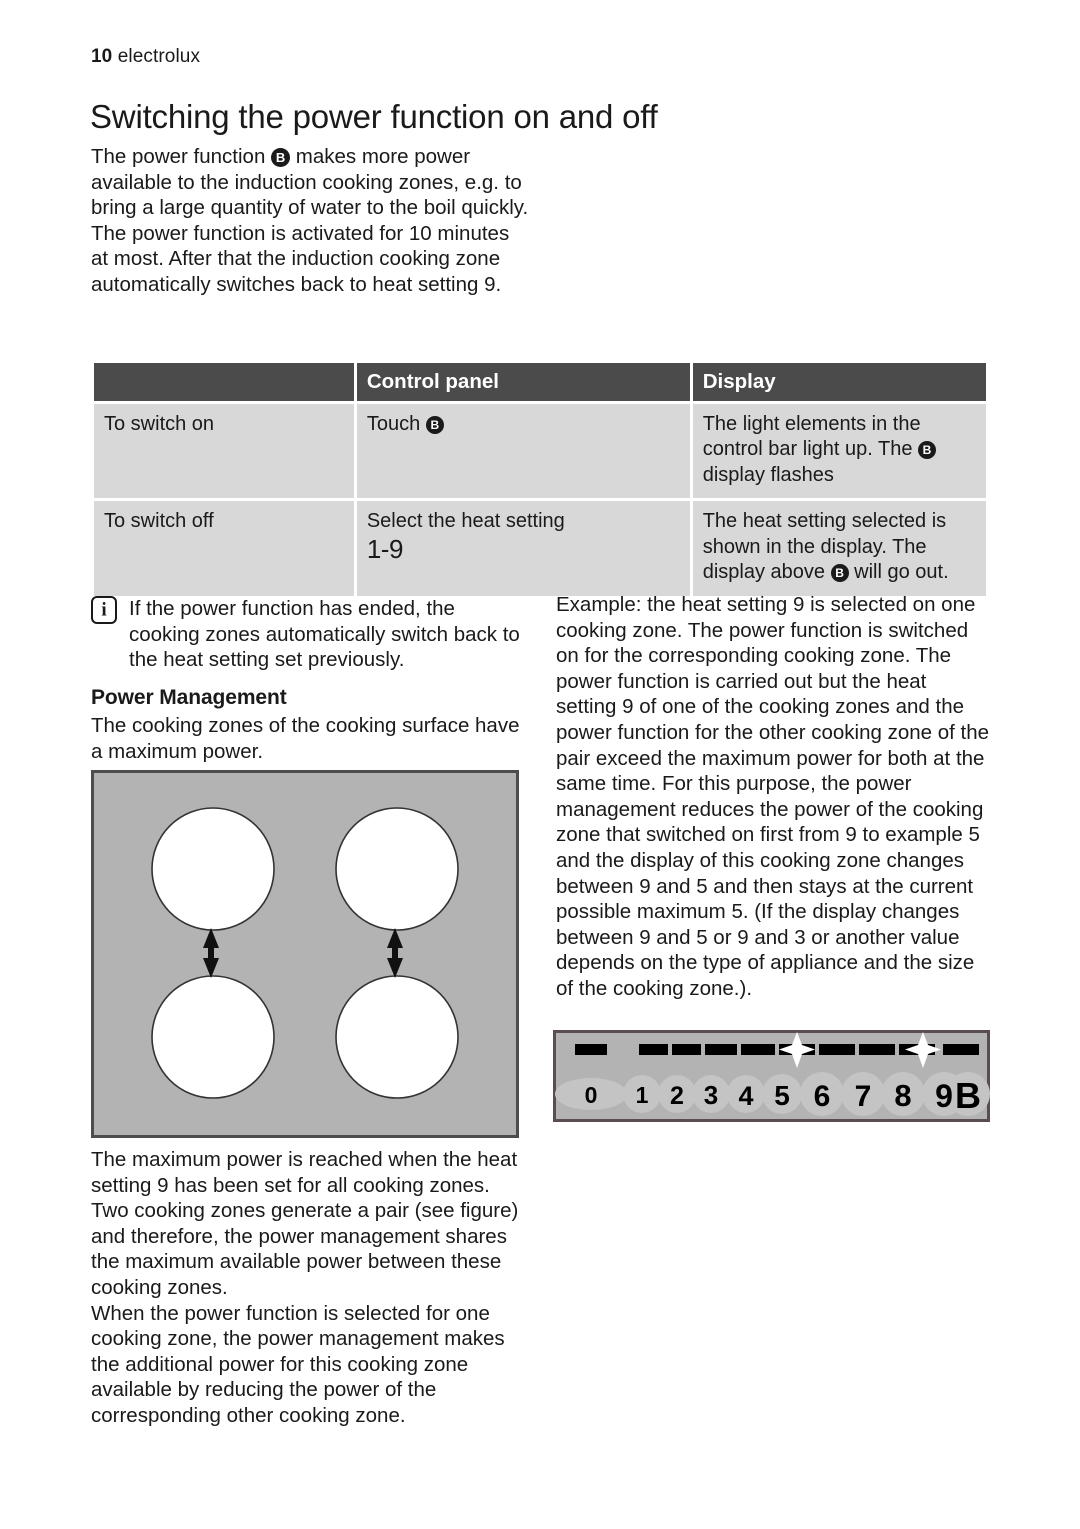 Image resolution: width=1080 pixels, height=1529 pixels. I want to click on touch-label: Touch, so click(396, 423).